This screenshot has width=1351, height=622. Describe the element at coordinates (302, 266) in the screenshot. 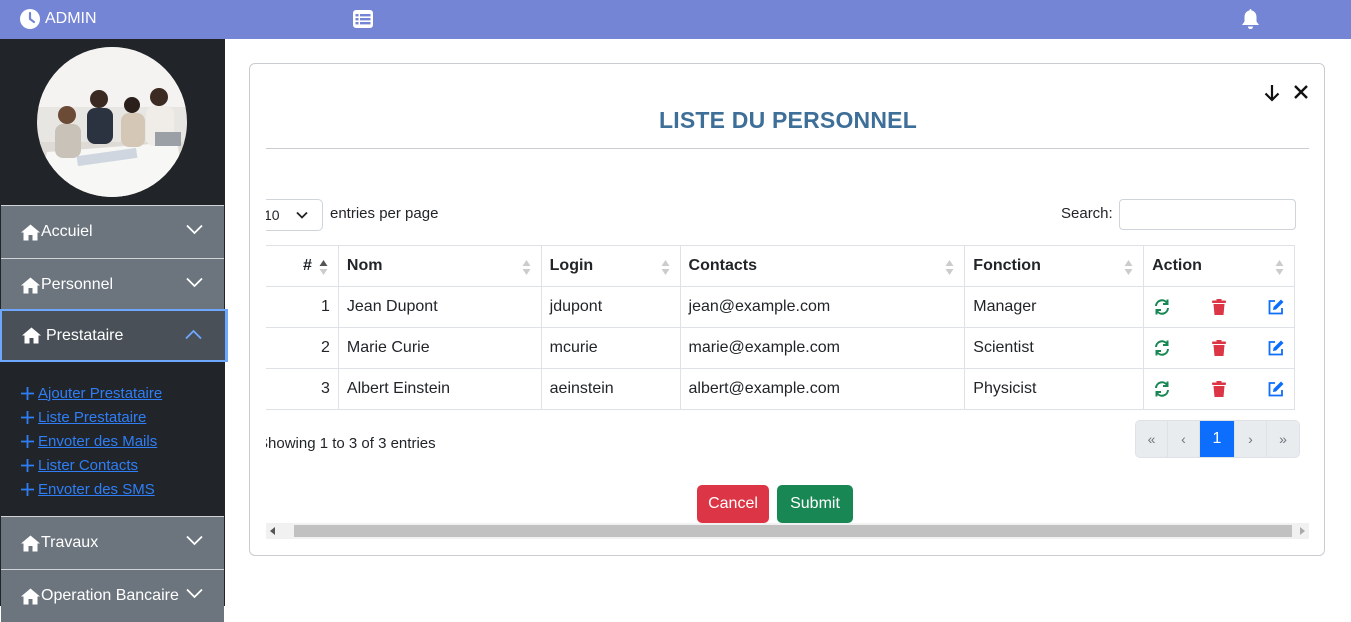

I see `column-header-num: #` at that location.